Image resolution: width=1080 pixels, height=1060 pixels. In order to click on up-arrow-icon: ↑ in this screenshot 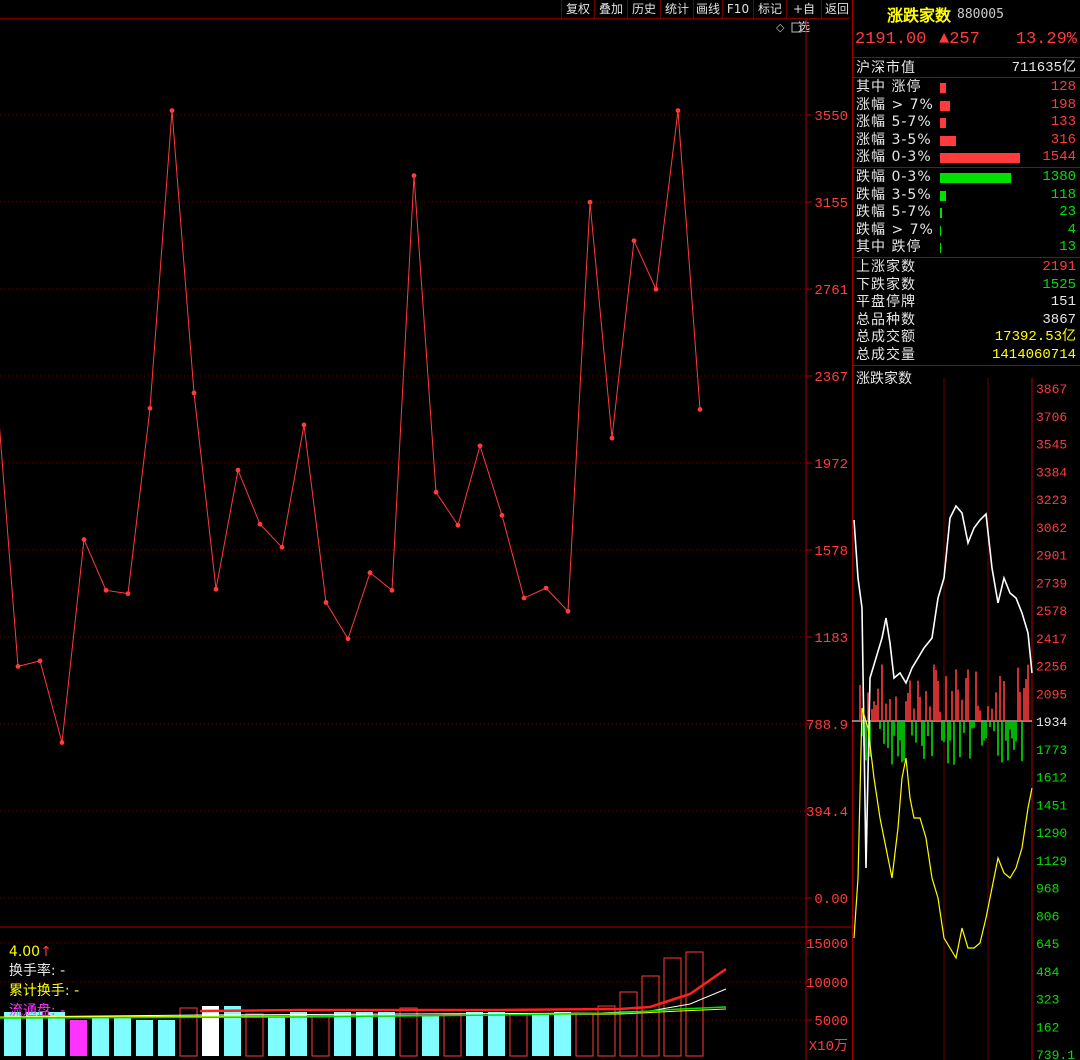, I will do `click(46, 952)`.